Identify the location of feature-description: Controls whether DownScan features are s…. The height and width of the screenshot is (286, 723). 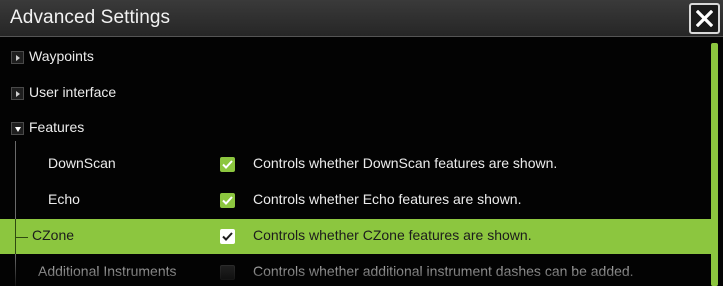
(405, 163).